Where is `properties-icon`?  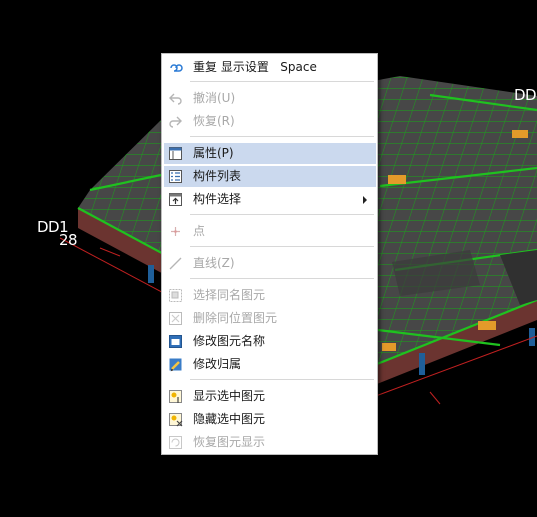
properties-icon is located at coordinates (175, 153).